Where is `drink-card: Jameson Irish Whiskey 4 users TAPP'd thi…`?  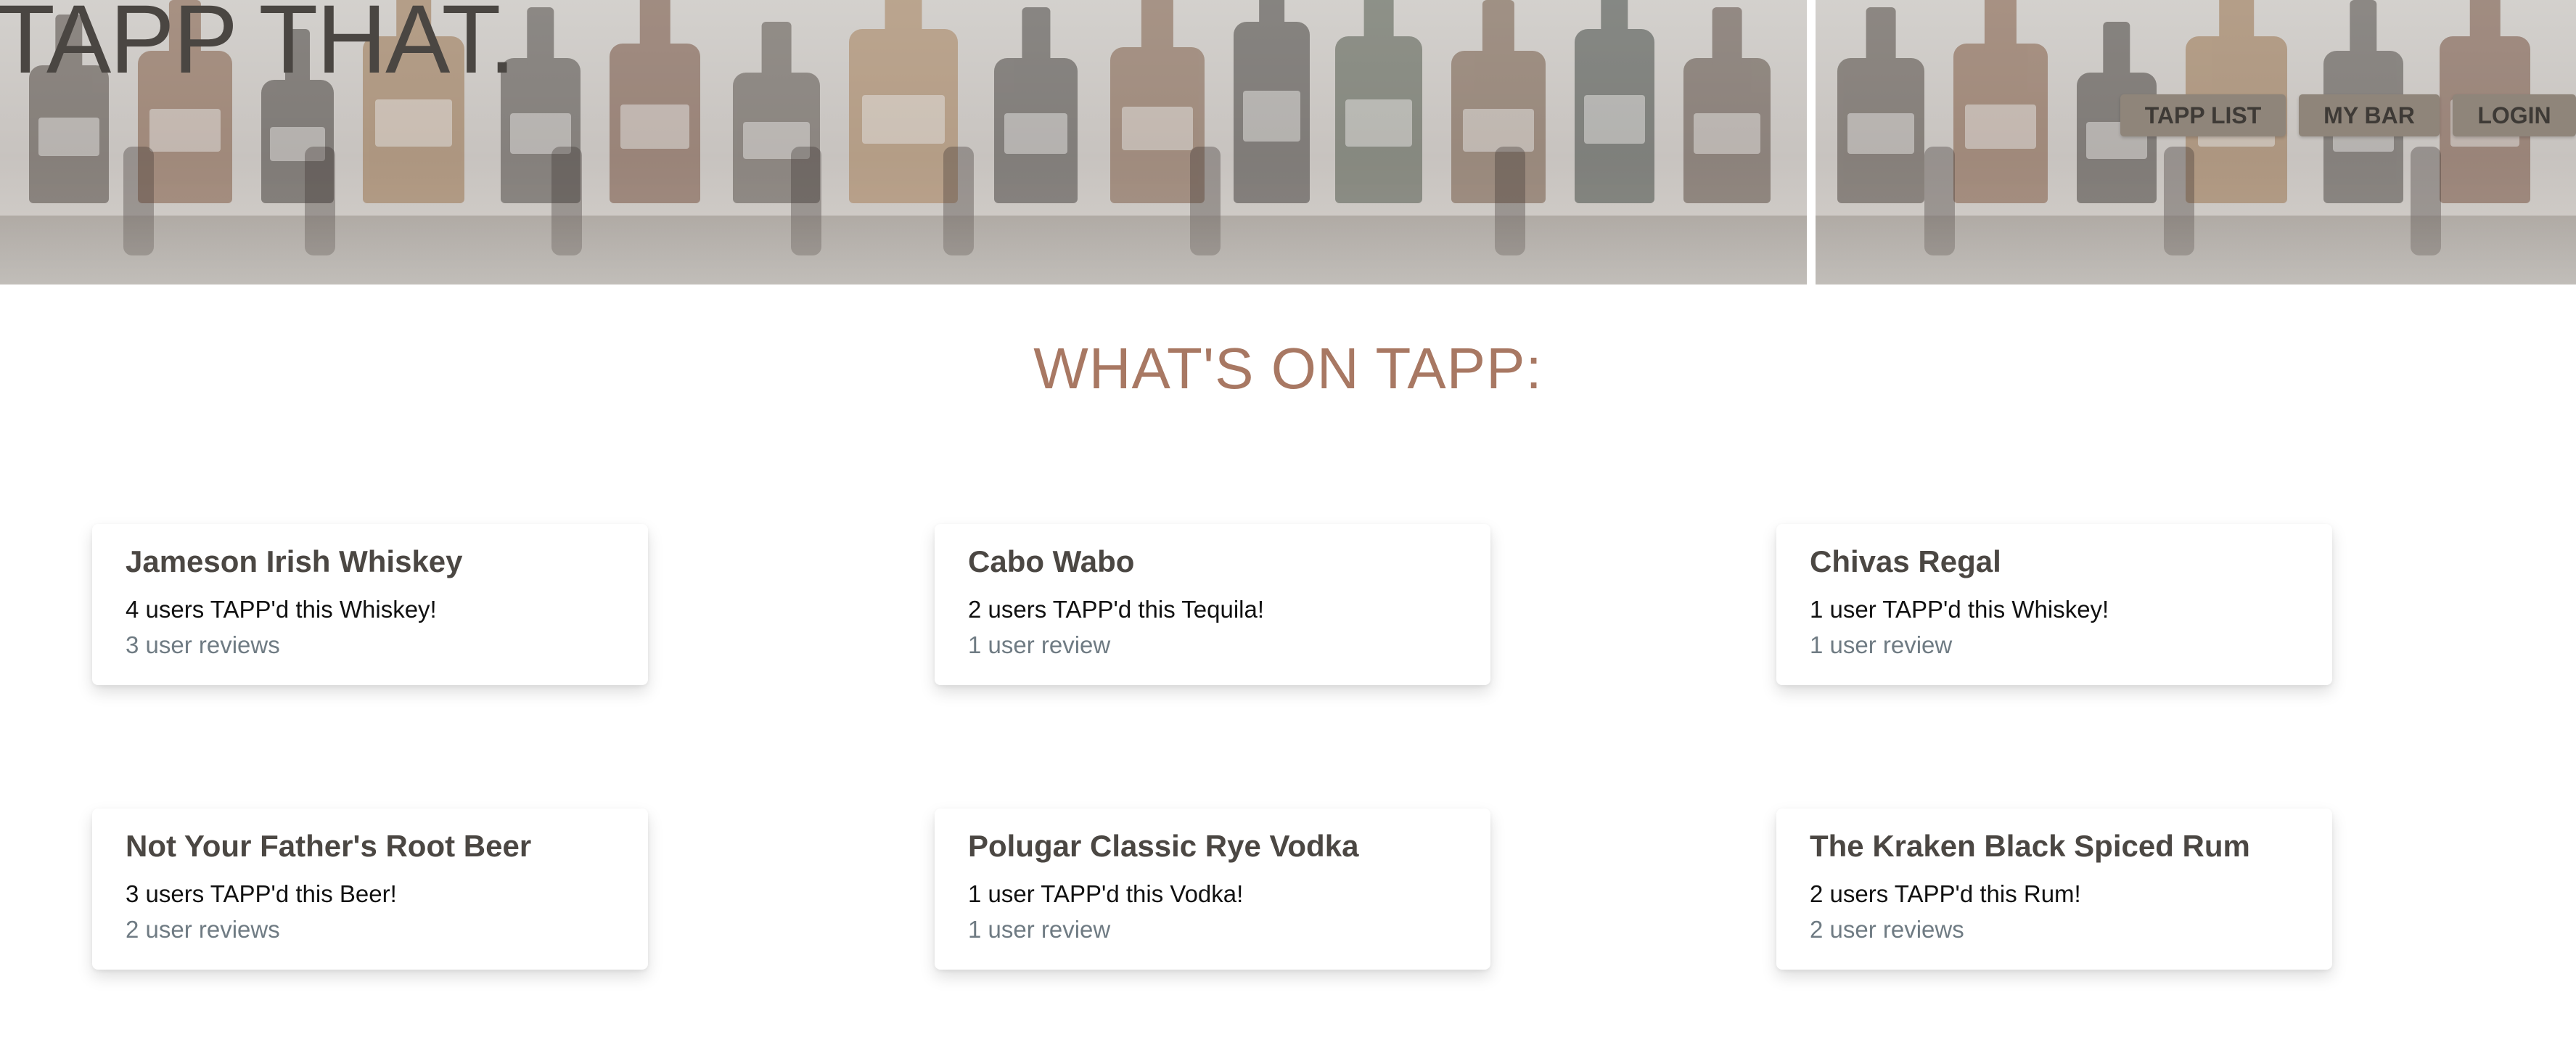
drink-card: Jameson Irish Whiskey 4 users TAPP'd thi… is located at coordinates (370, 604).